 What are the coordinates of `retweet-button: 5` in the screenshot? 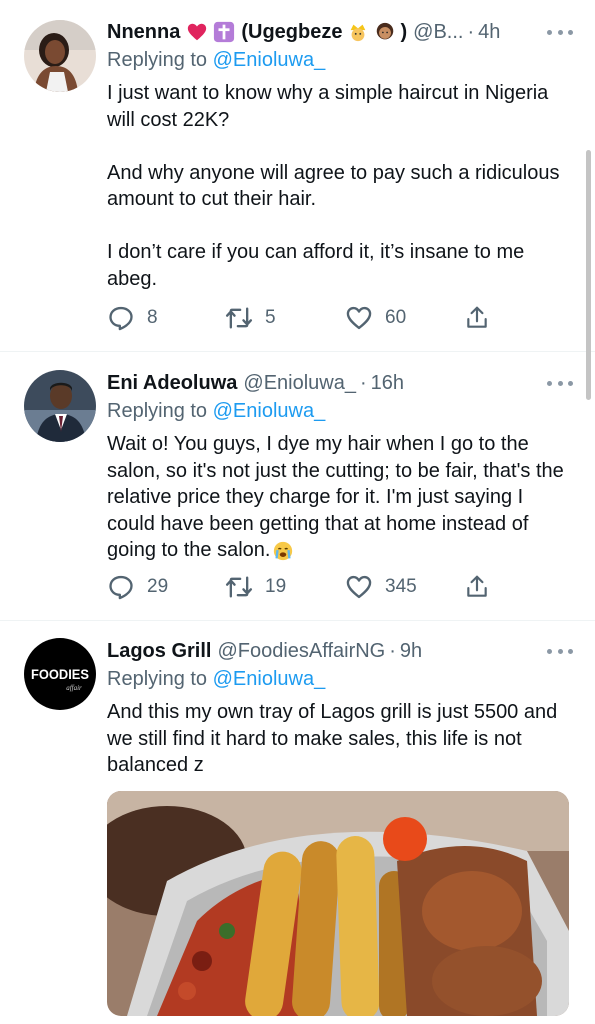 It's located at (250, 318).